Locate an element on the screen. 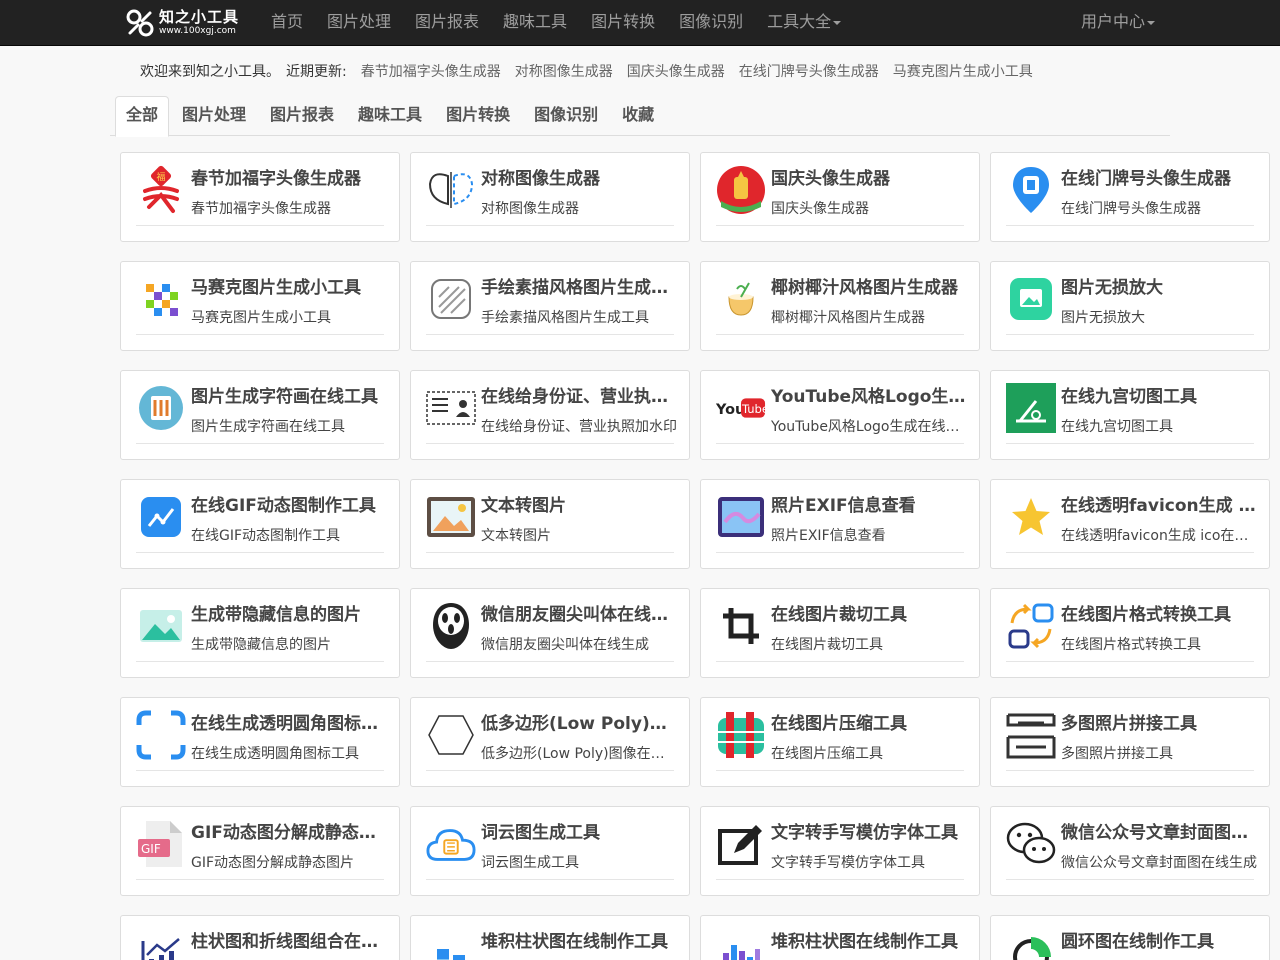  tool-title: 在线GIF动态图制作工具 is located at coordinates (289, 503).